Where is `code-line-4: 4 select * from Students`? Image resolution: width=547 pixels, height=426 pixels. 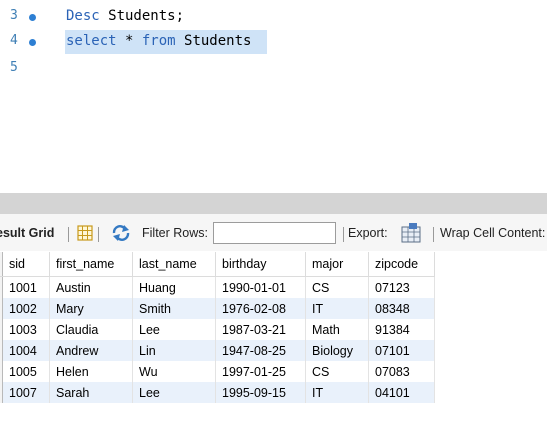
code-line-4: 4 select * from Students is located at coordinates (273, 42).